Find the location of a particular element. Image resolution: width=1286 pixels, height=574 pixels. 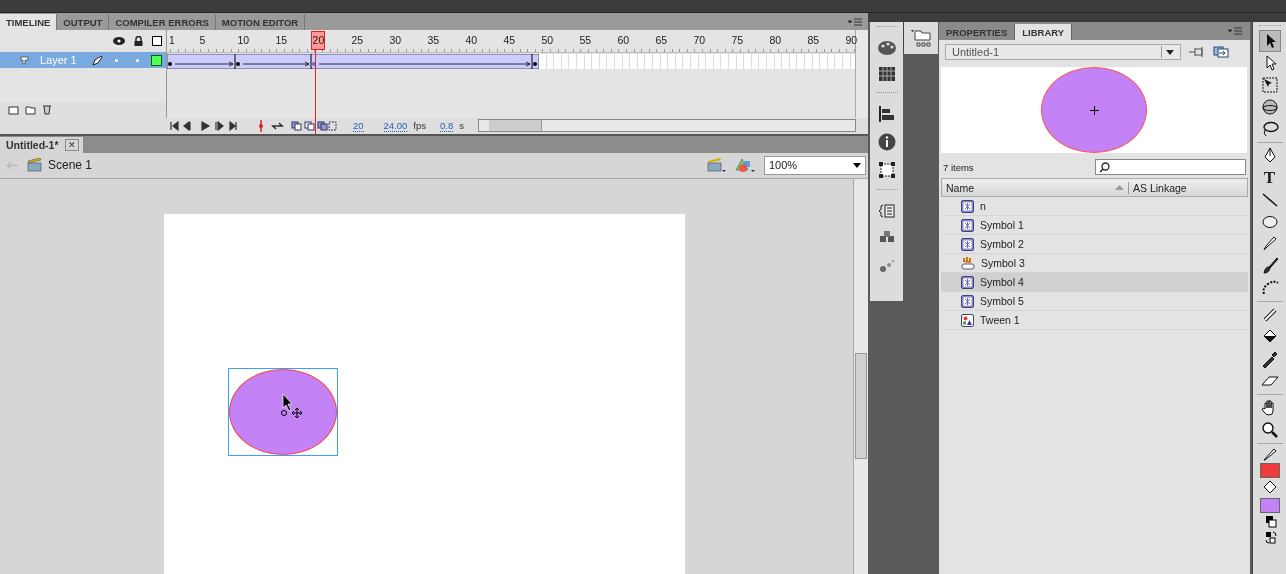

search-field is located at coordinates (1170, 167).